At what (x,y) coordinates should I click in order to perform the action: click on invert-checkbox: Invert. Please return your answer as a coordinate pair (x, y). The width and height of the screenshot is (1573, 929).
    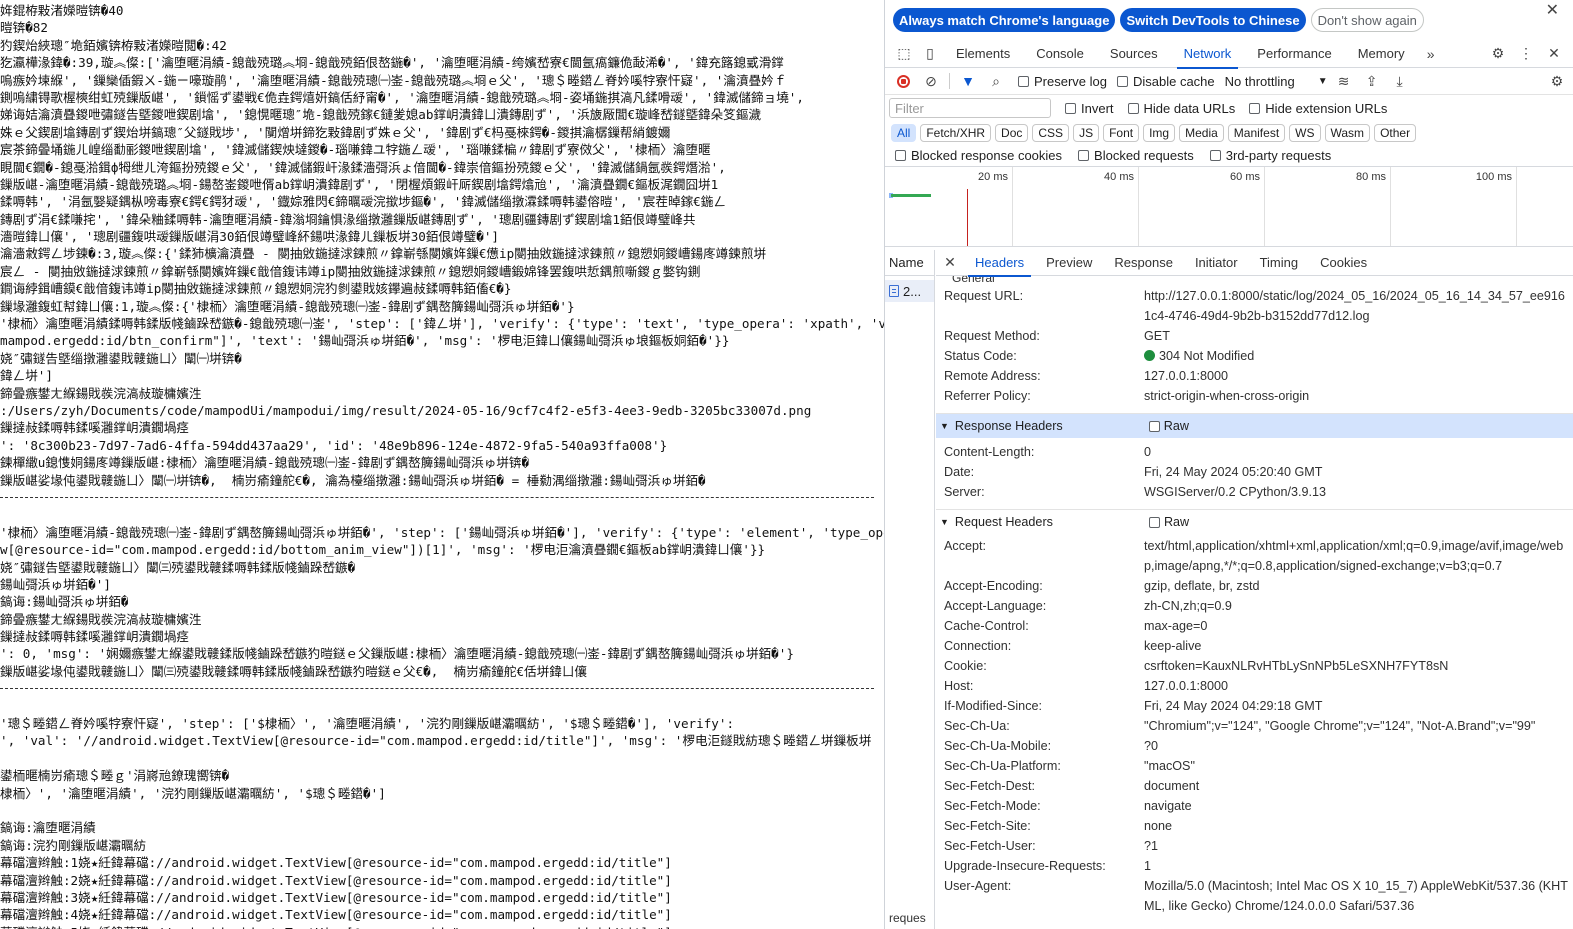
    Looking at the image, I should click on (1089, 108).